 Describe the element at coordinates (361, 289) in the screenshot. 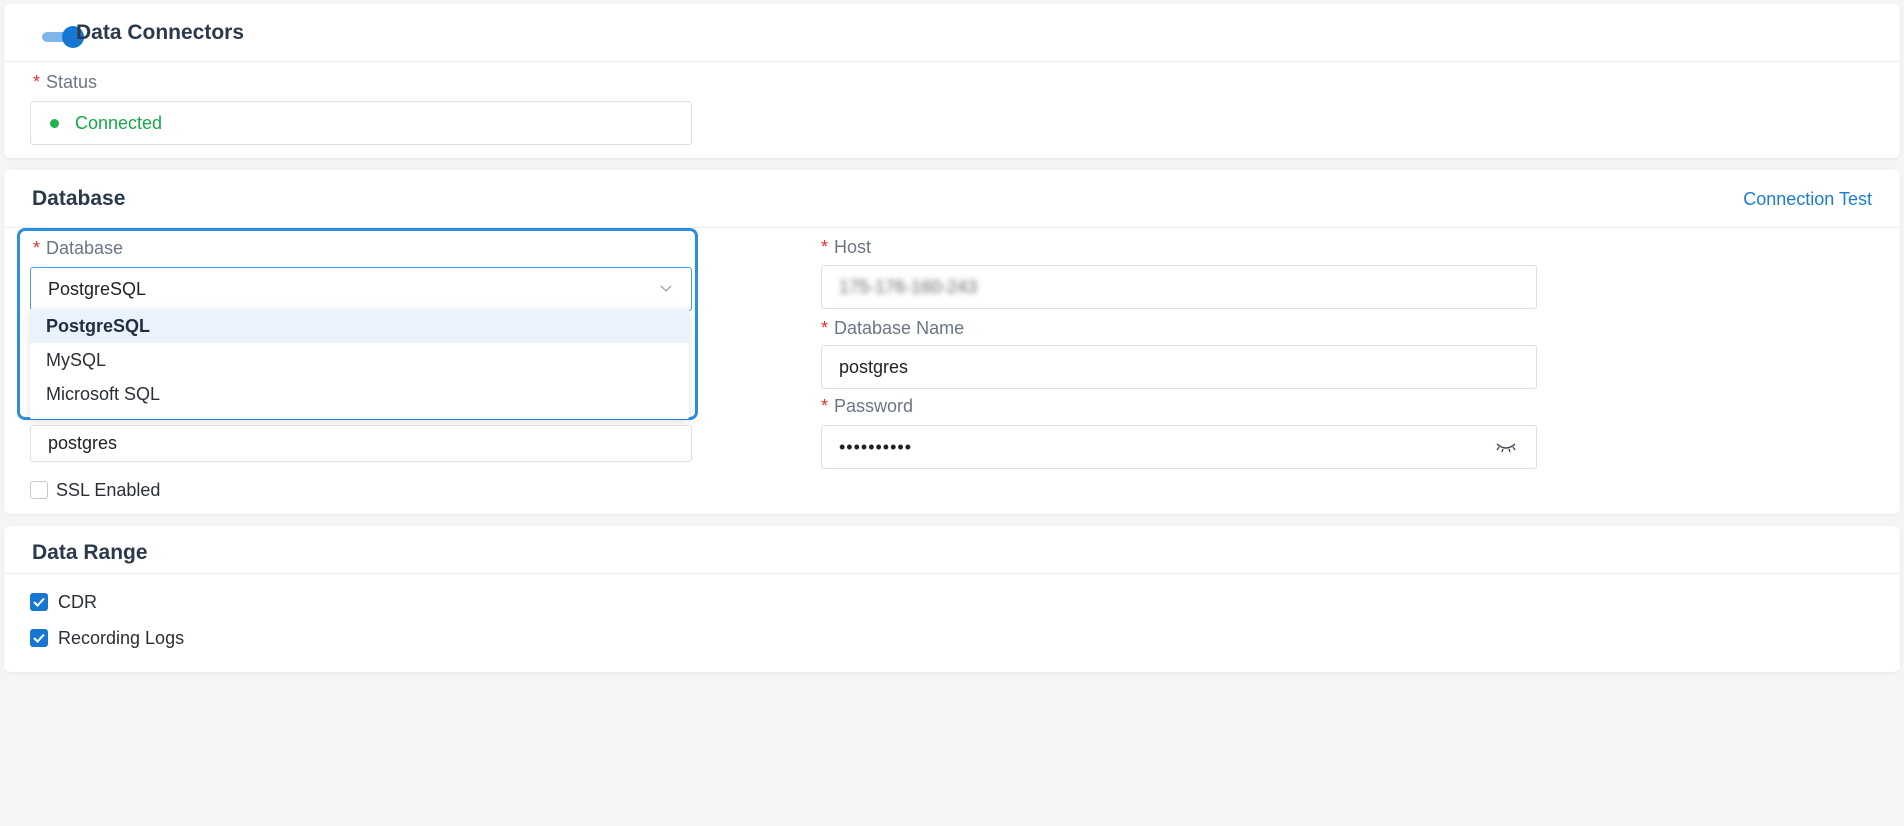

I see `database-select: PostgreSQL` at that location.